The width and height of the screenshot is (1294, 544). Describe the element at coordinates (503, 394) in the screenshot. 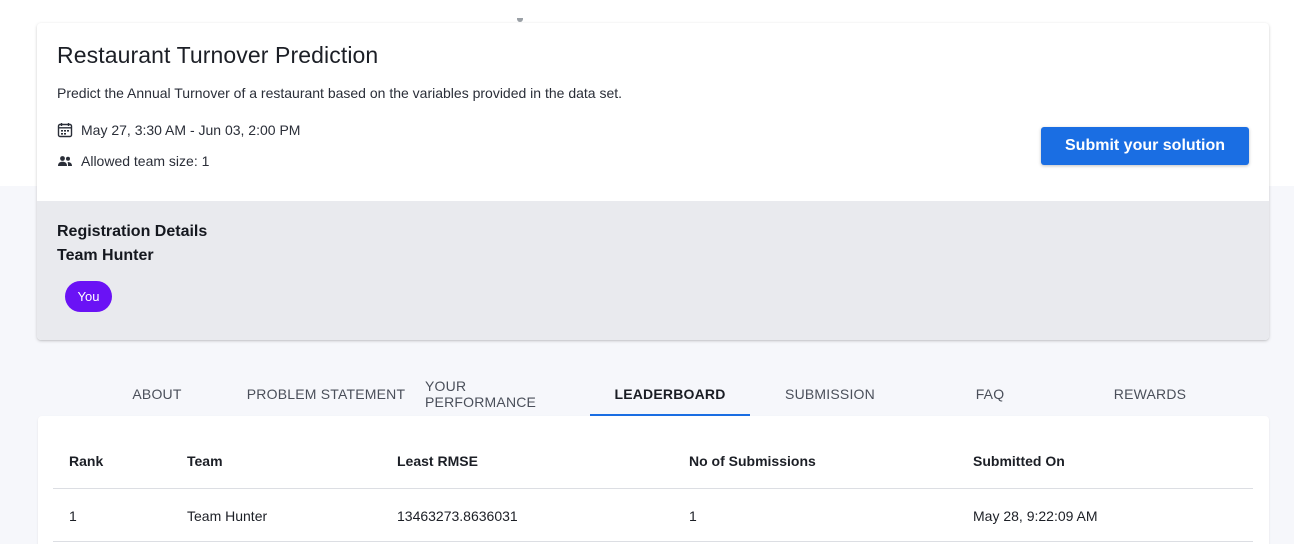

I see `tab-your-performance: YOUR PERFORMANCE` at that location.